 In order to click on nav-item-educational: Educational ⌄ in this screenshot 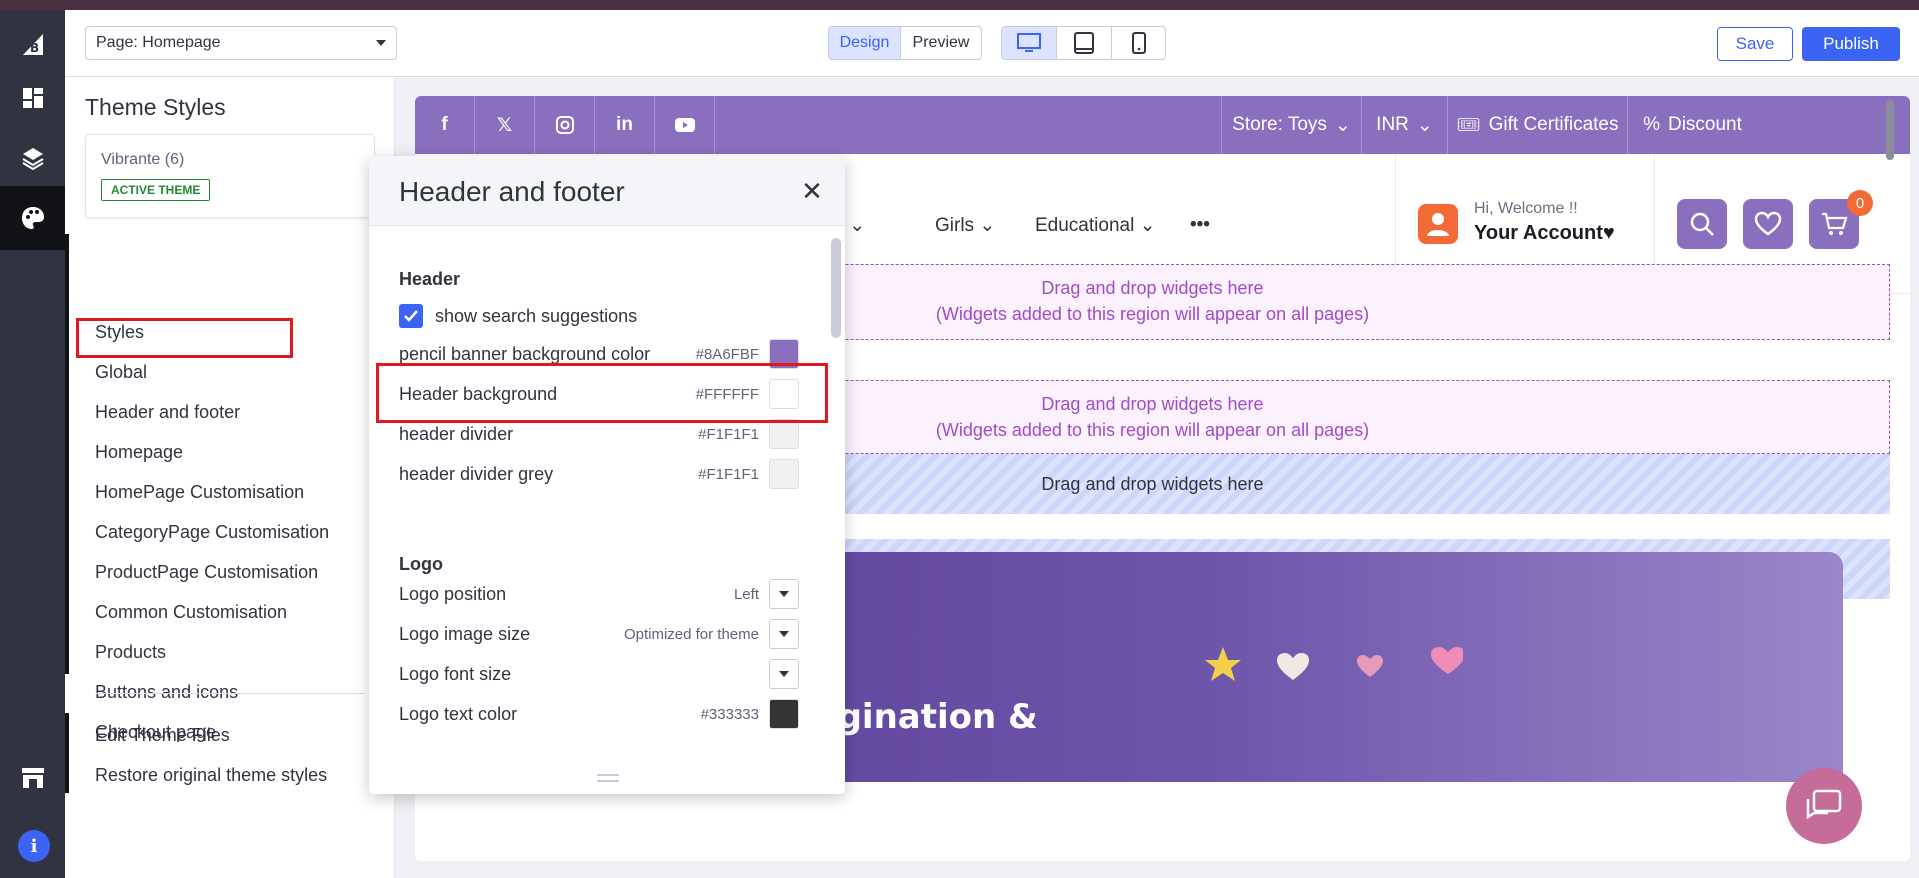, I will do `click(1095, 225)`.